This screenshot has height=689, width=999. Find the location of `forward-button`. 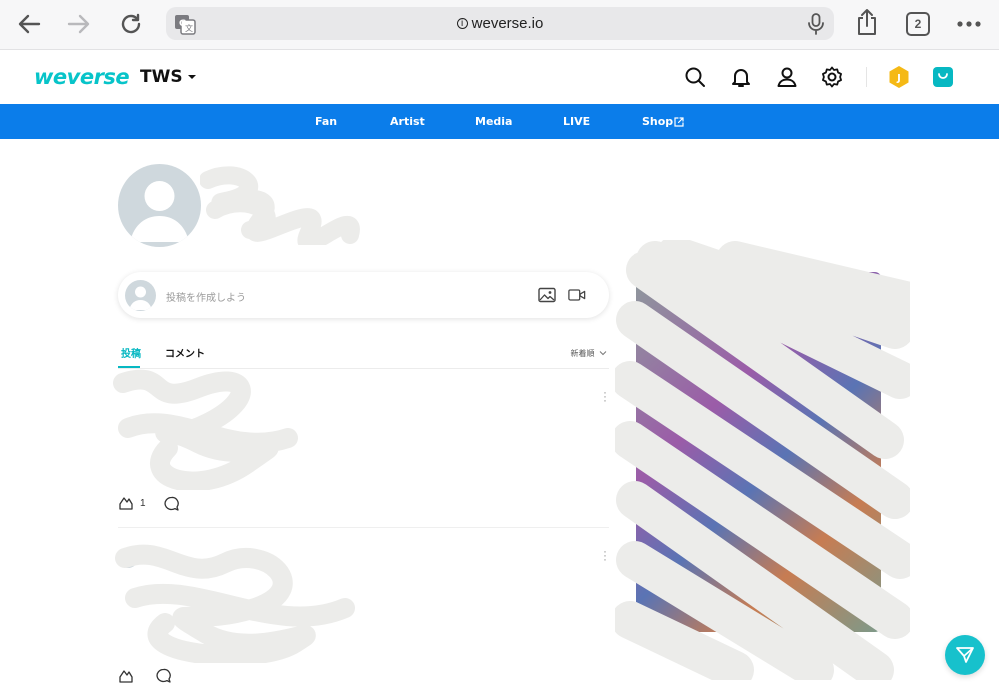

forward-button is located at coordinates (79, 24).